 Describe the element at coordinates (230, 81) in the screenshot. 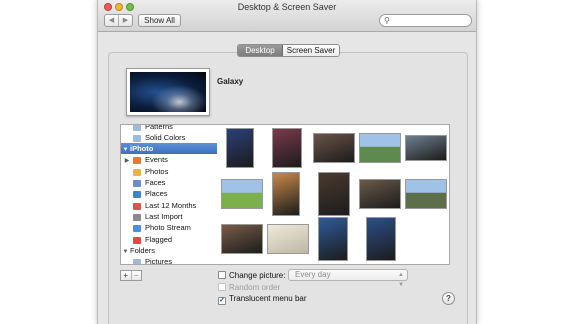

I see `current-picture-name: Galaxy` at that location.